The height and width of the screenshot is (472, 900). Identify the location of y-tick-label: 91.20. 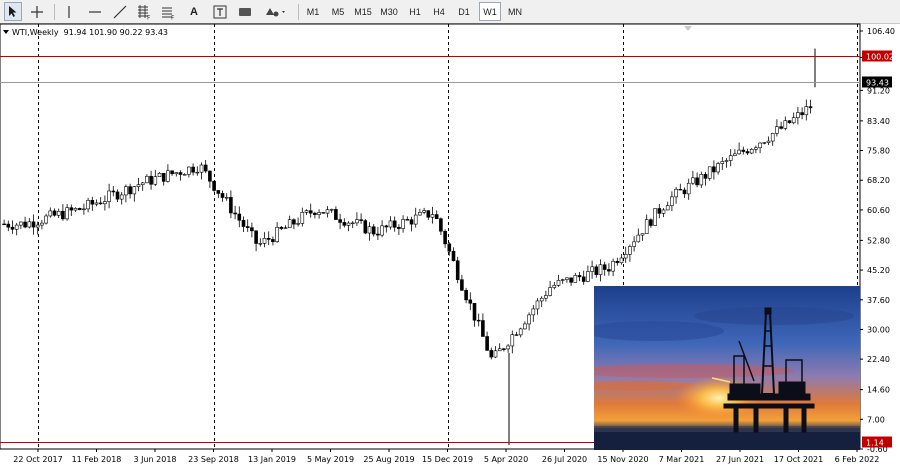
(878, 90).